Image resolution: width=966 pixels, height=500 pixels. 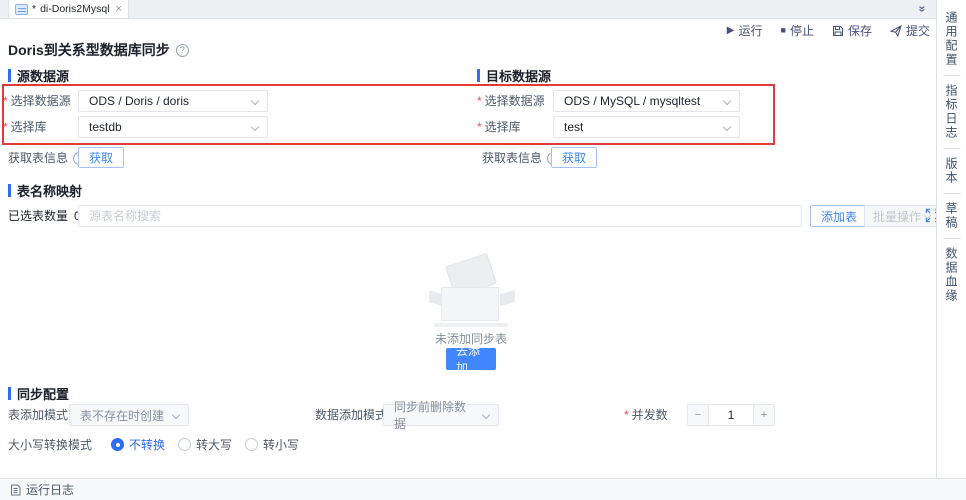 I want to click on radio-no-convert: 不转换, so click(x=138, y=444).